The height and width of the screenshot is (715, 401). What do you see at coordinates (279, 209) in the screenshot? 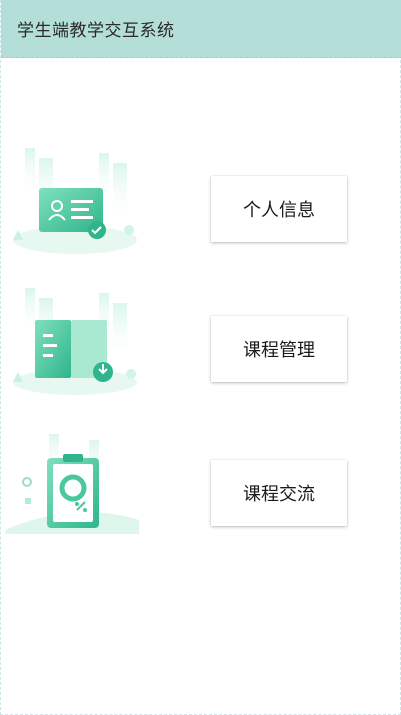
I see `personal-info-button: 个人信息` at bounding box center [279, 209].